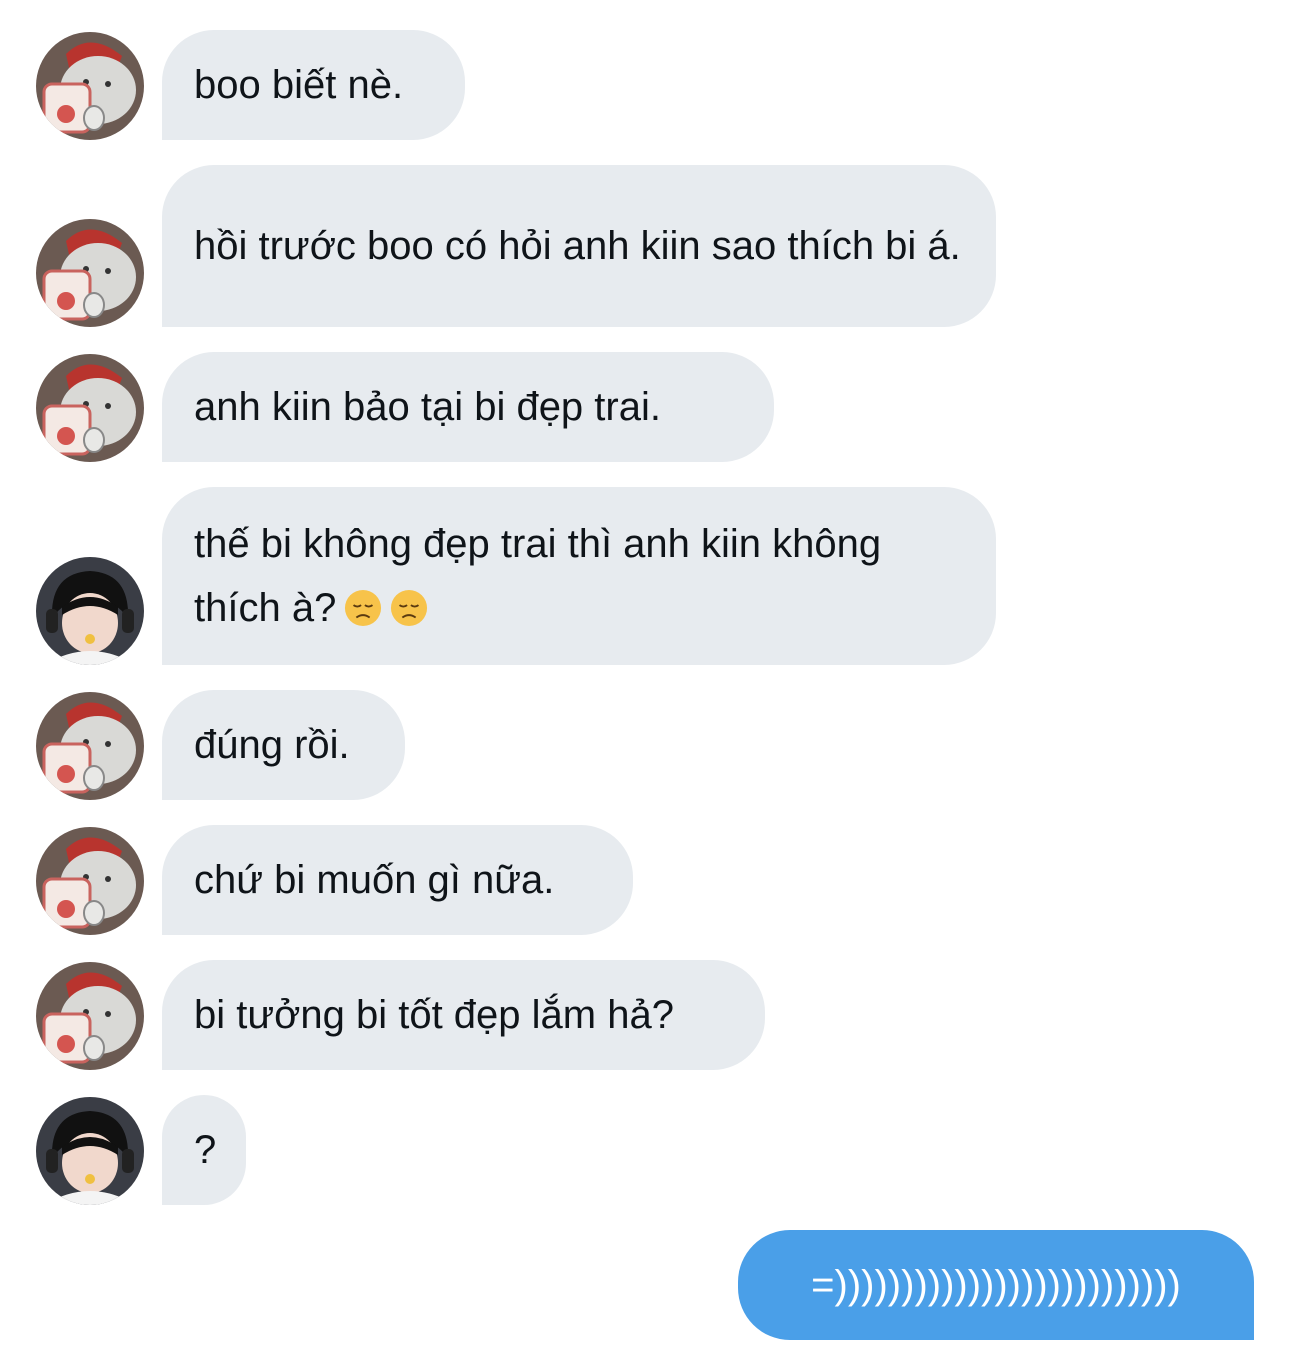  I want to click on message-row: ?, so click(645, 1150).